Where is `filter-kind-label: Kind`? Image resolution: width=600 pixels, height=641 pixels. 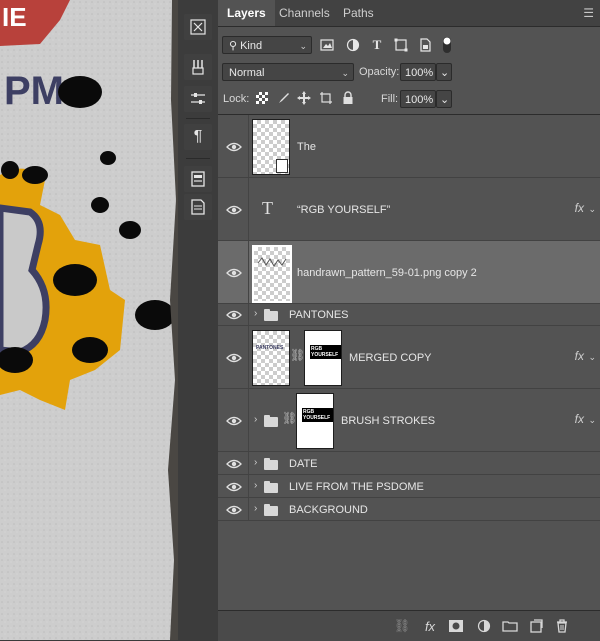 filter-kind-label: Kind is located at coordinates (251, 46).